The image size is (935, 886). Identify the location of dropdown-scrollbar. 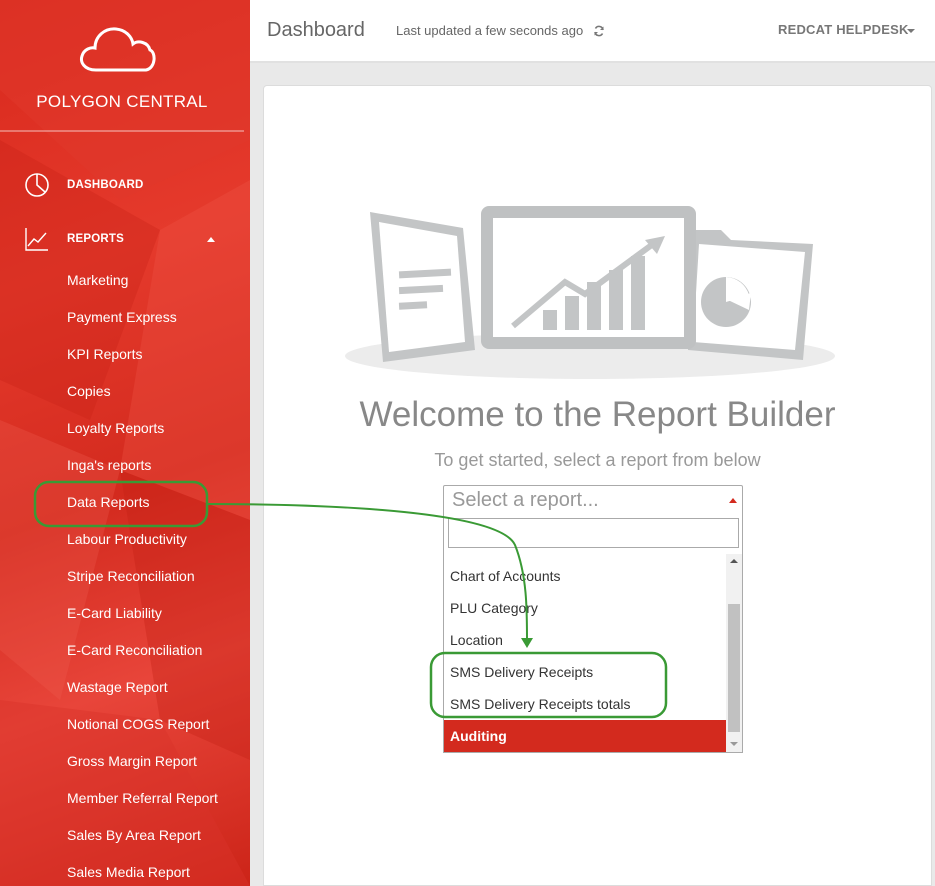
(734, 653).